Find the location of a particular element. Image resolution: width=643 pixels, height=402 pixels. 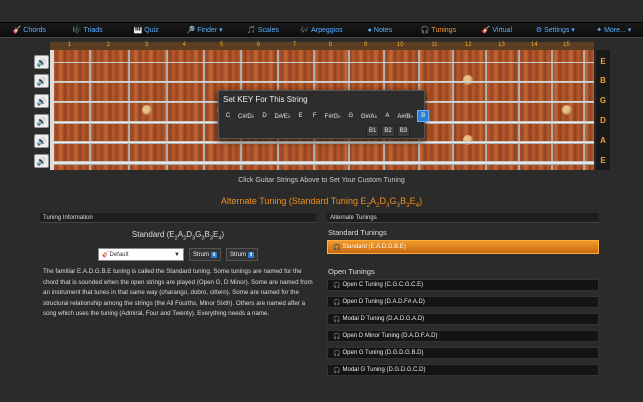

string-note-label: E is located at coordinates (603, 160).